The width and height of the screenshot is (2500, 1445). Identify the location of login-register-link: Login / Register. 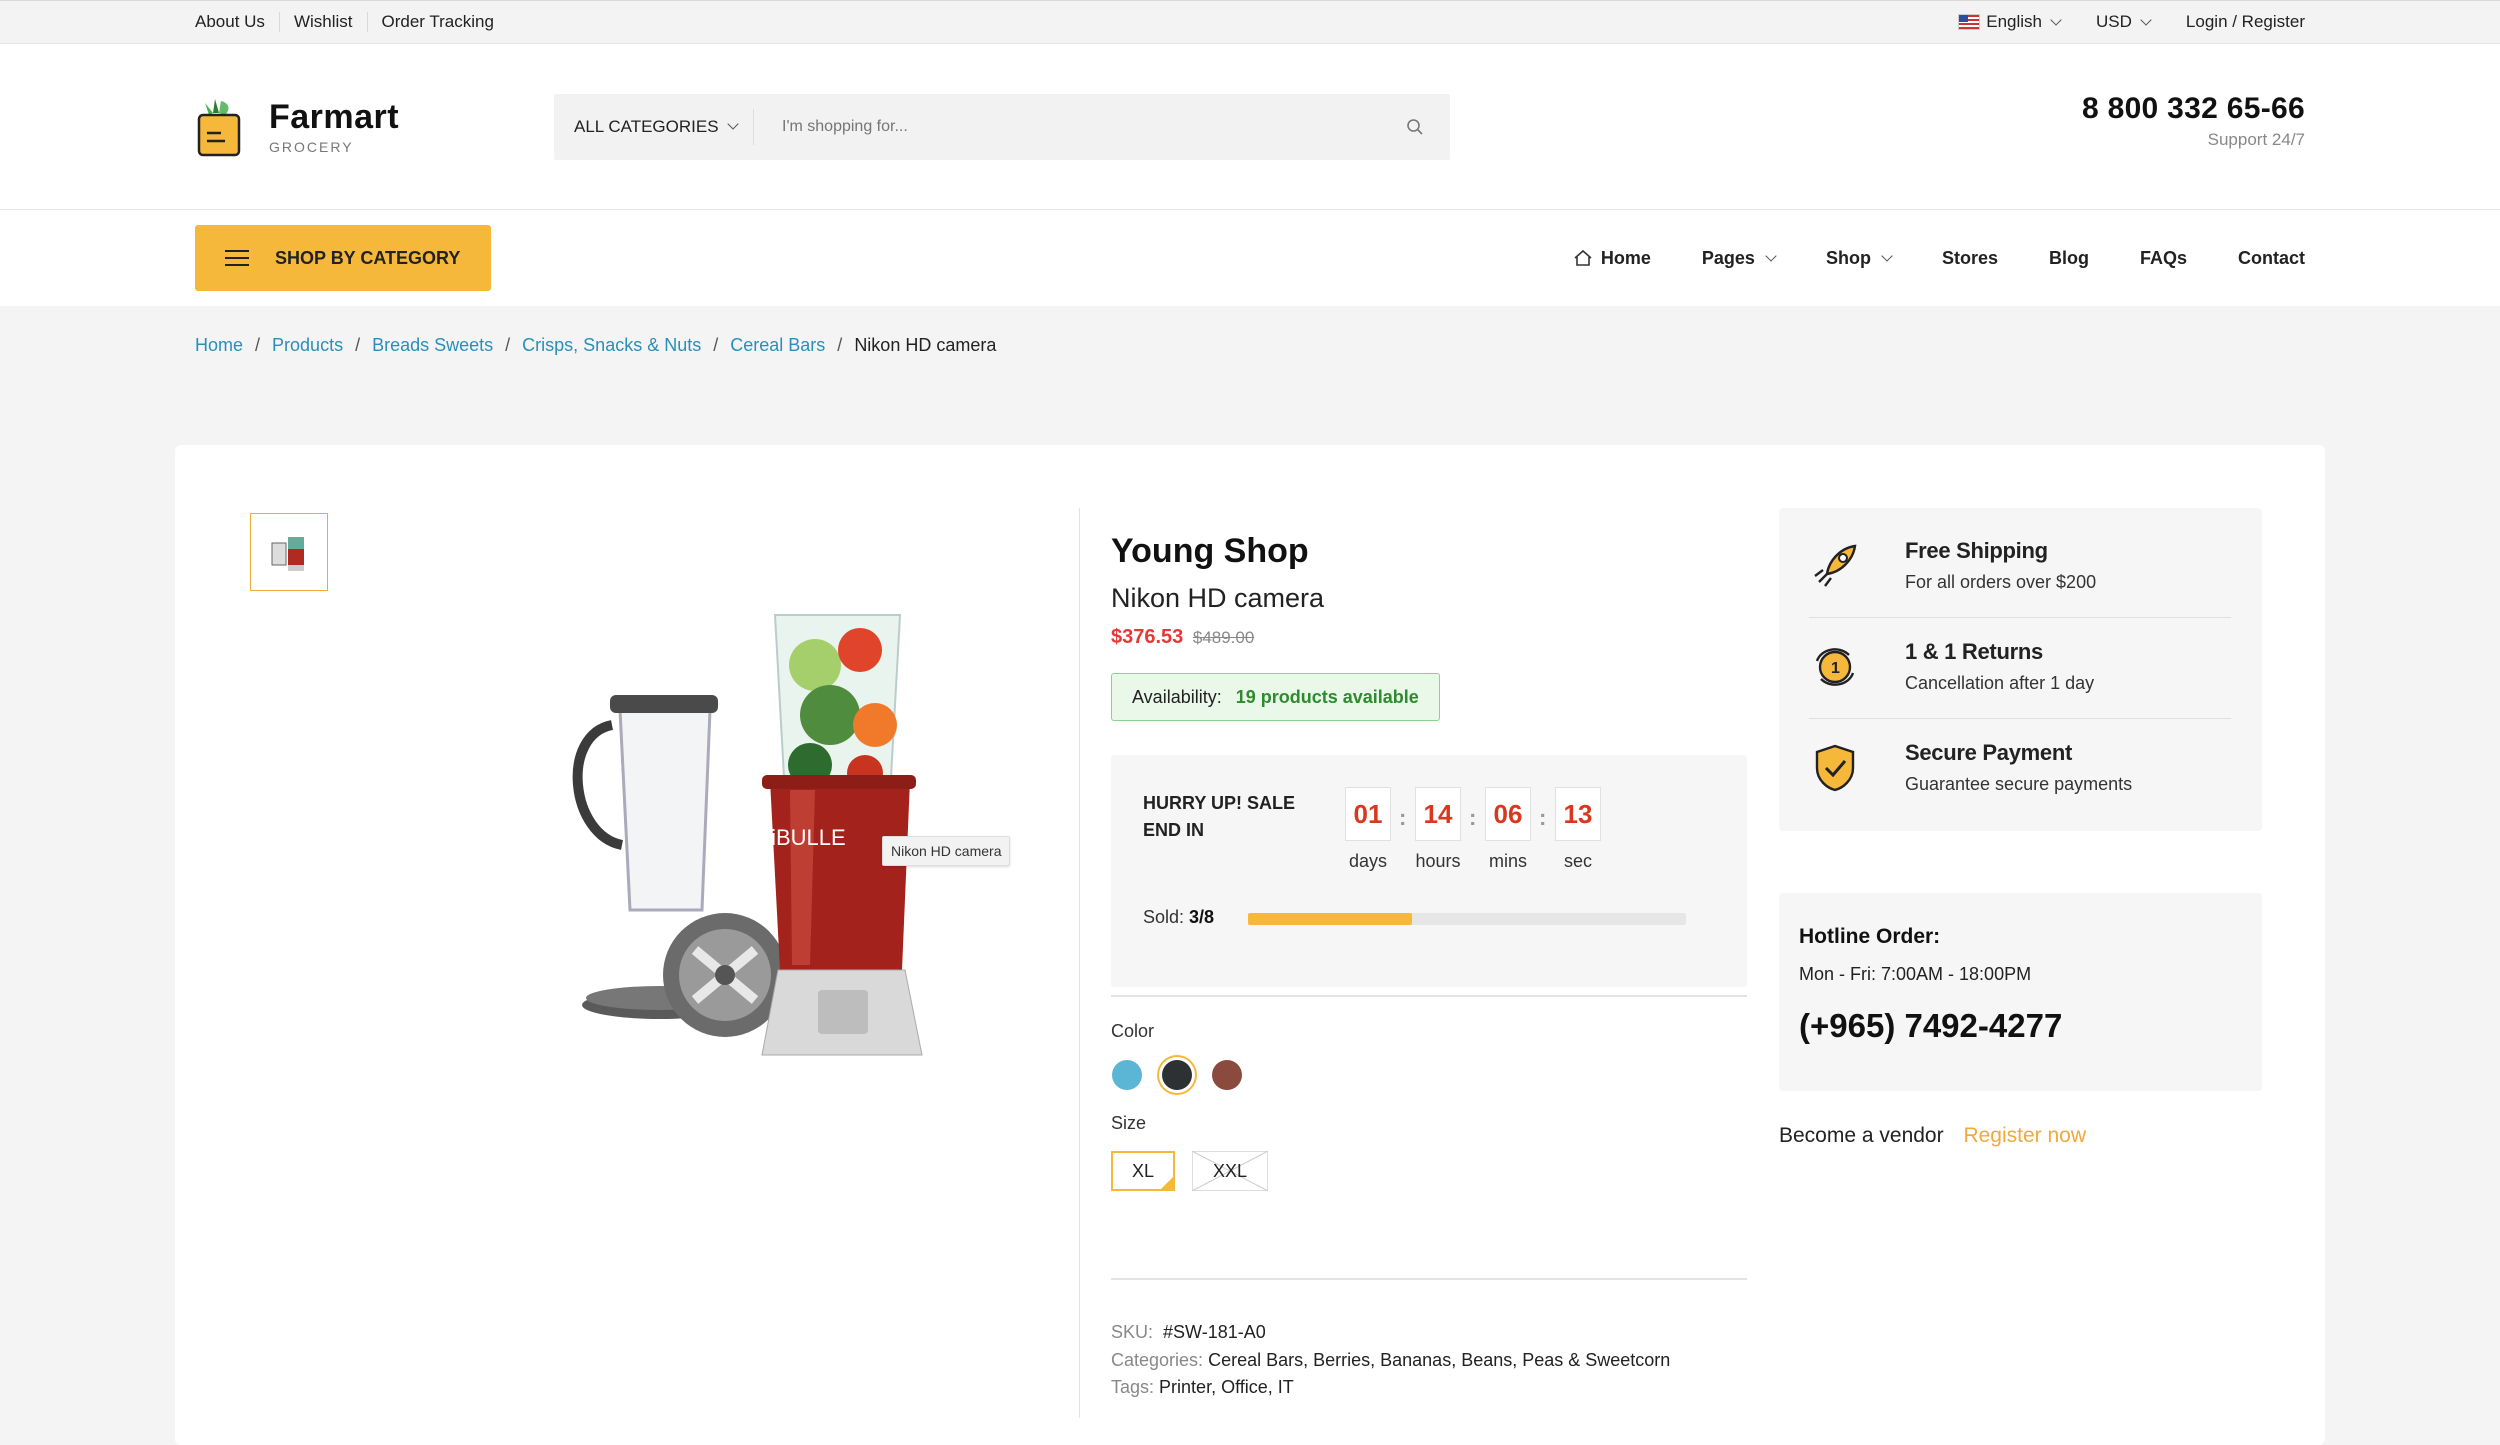
(2245, 22).